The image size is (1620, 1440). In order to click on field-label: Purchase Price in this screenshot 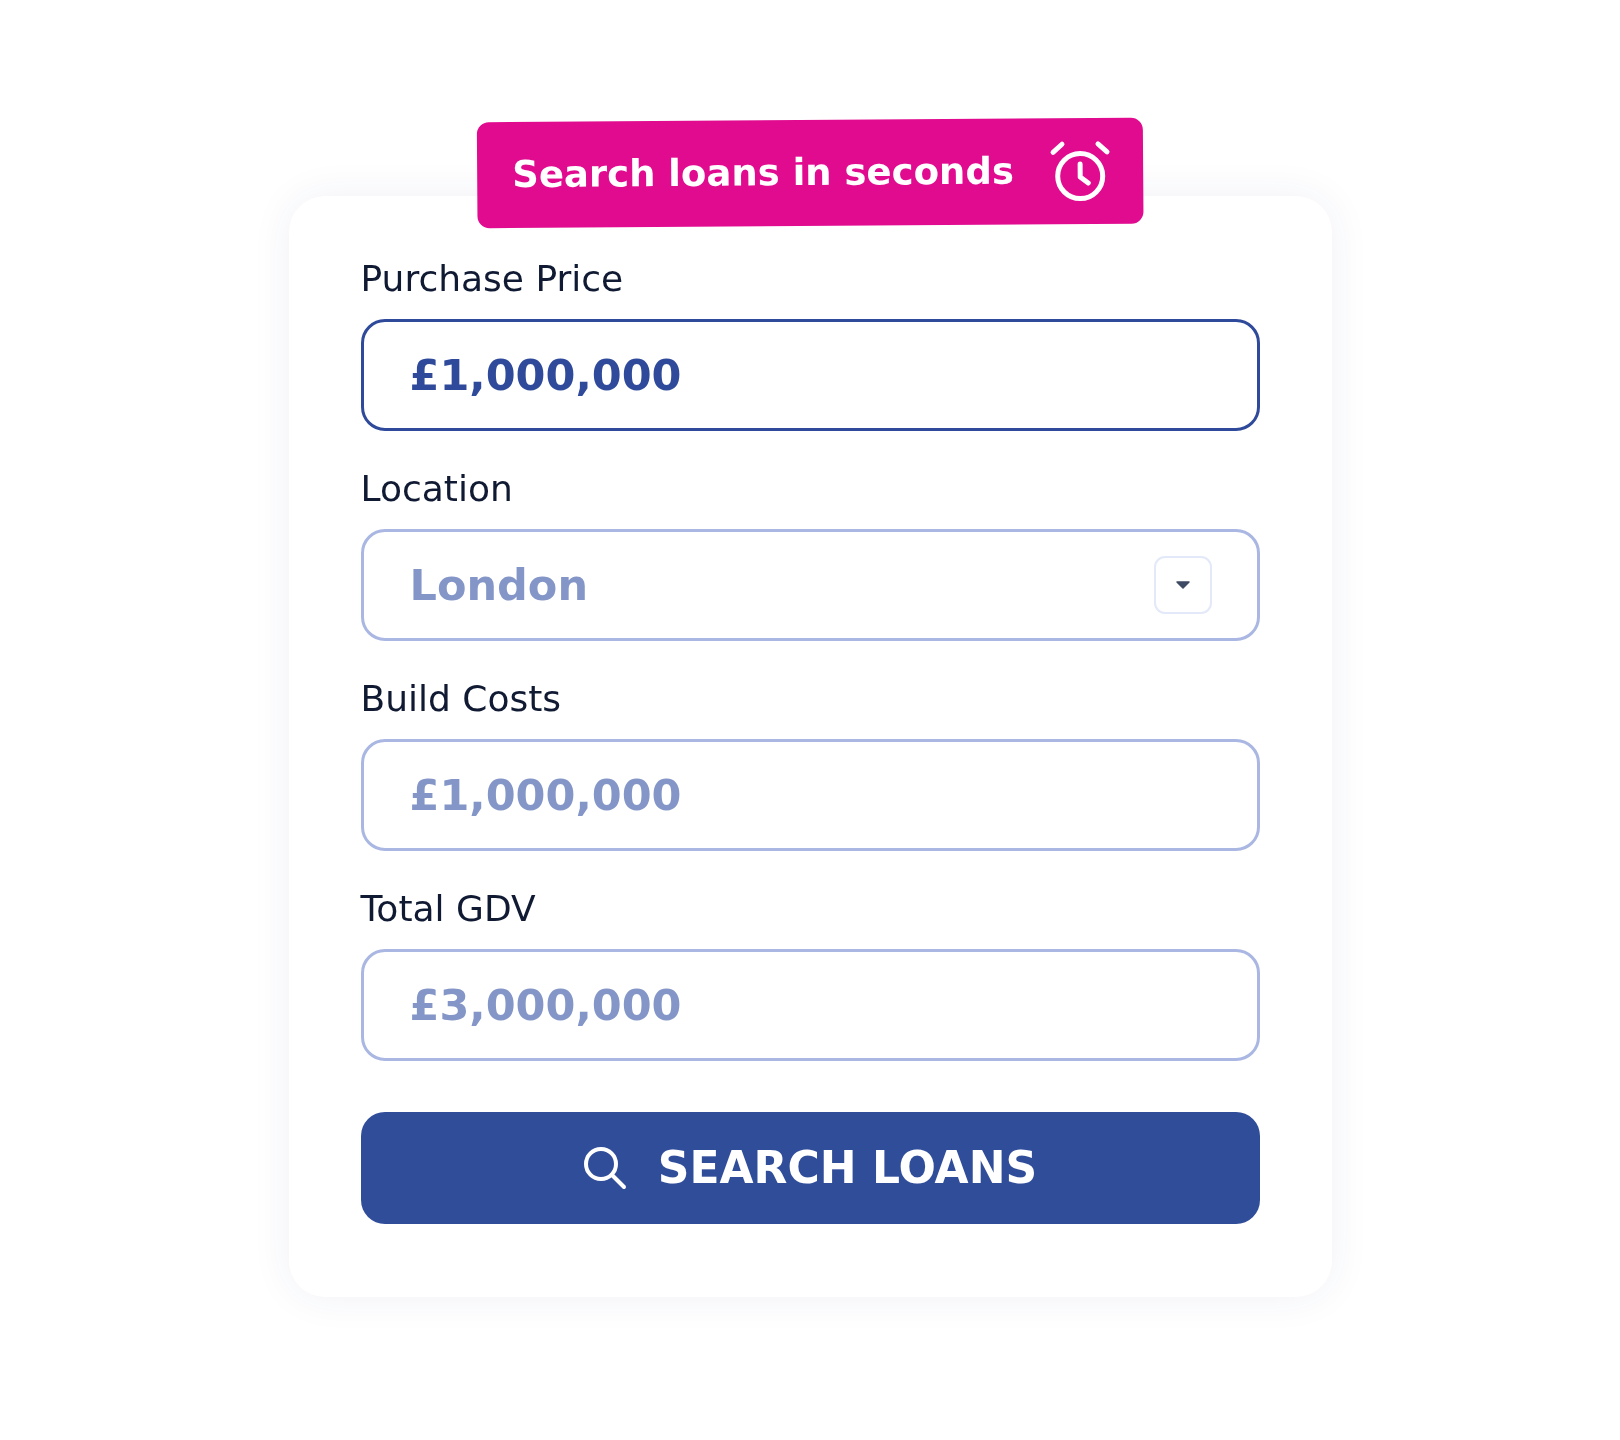, I will do `click(492, 279)`.